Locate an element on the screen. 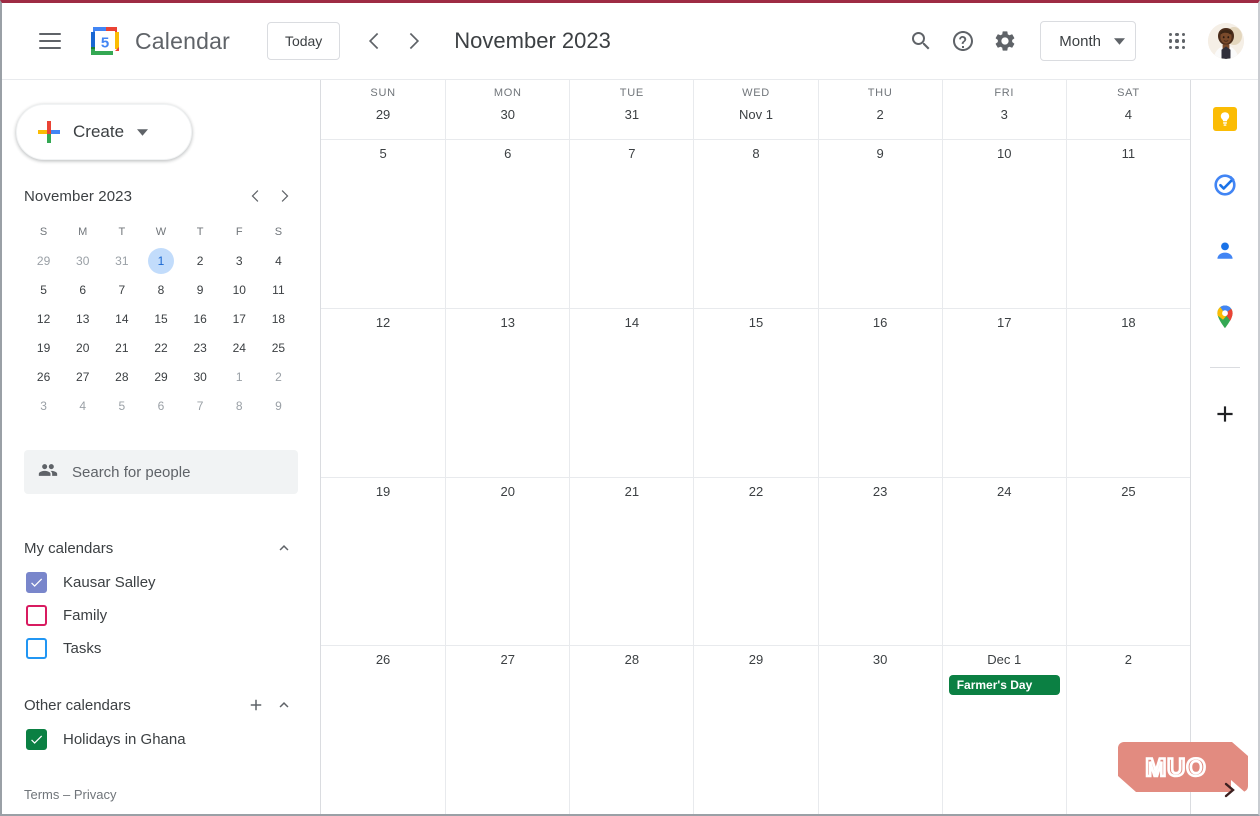  mini-calendar-day: 11 is located at coordinates (278, 289).